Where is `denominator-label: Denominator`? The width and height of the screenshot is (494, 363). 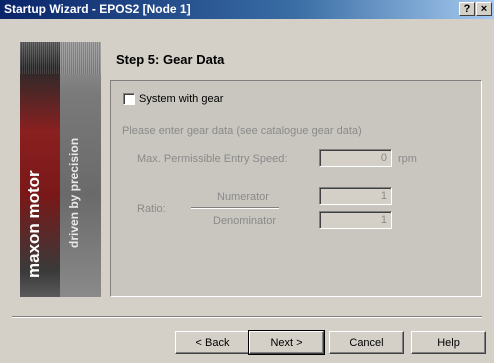 denominator-label: Denominator is located at coordinates (244, 221).